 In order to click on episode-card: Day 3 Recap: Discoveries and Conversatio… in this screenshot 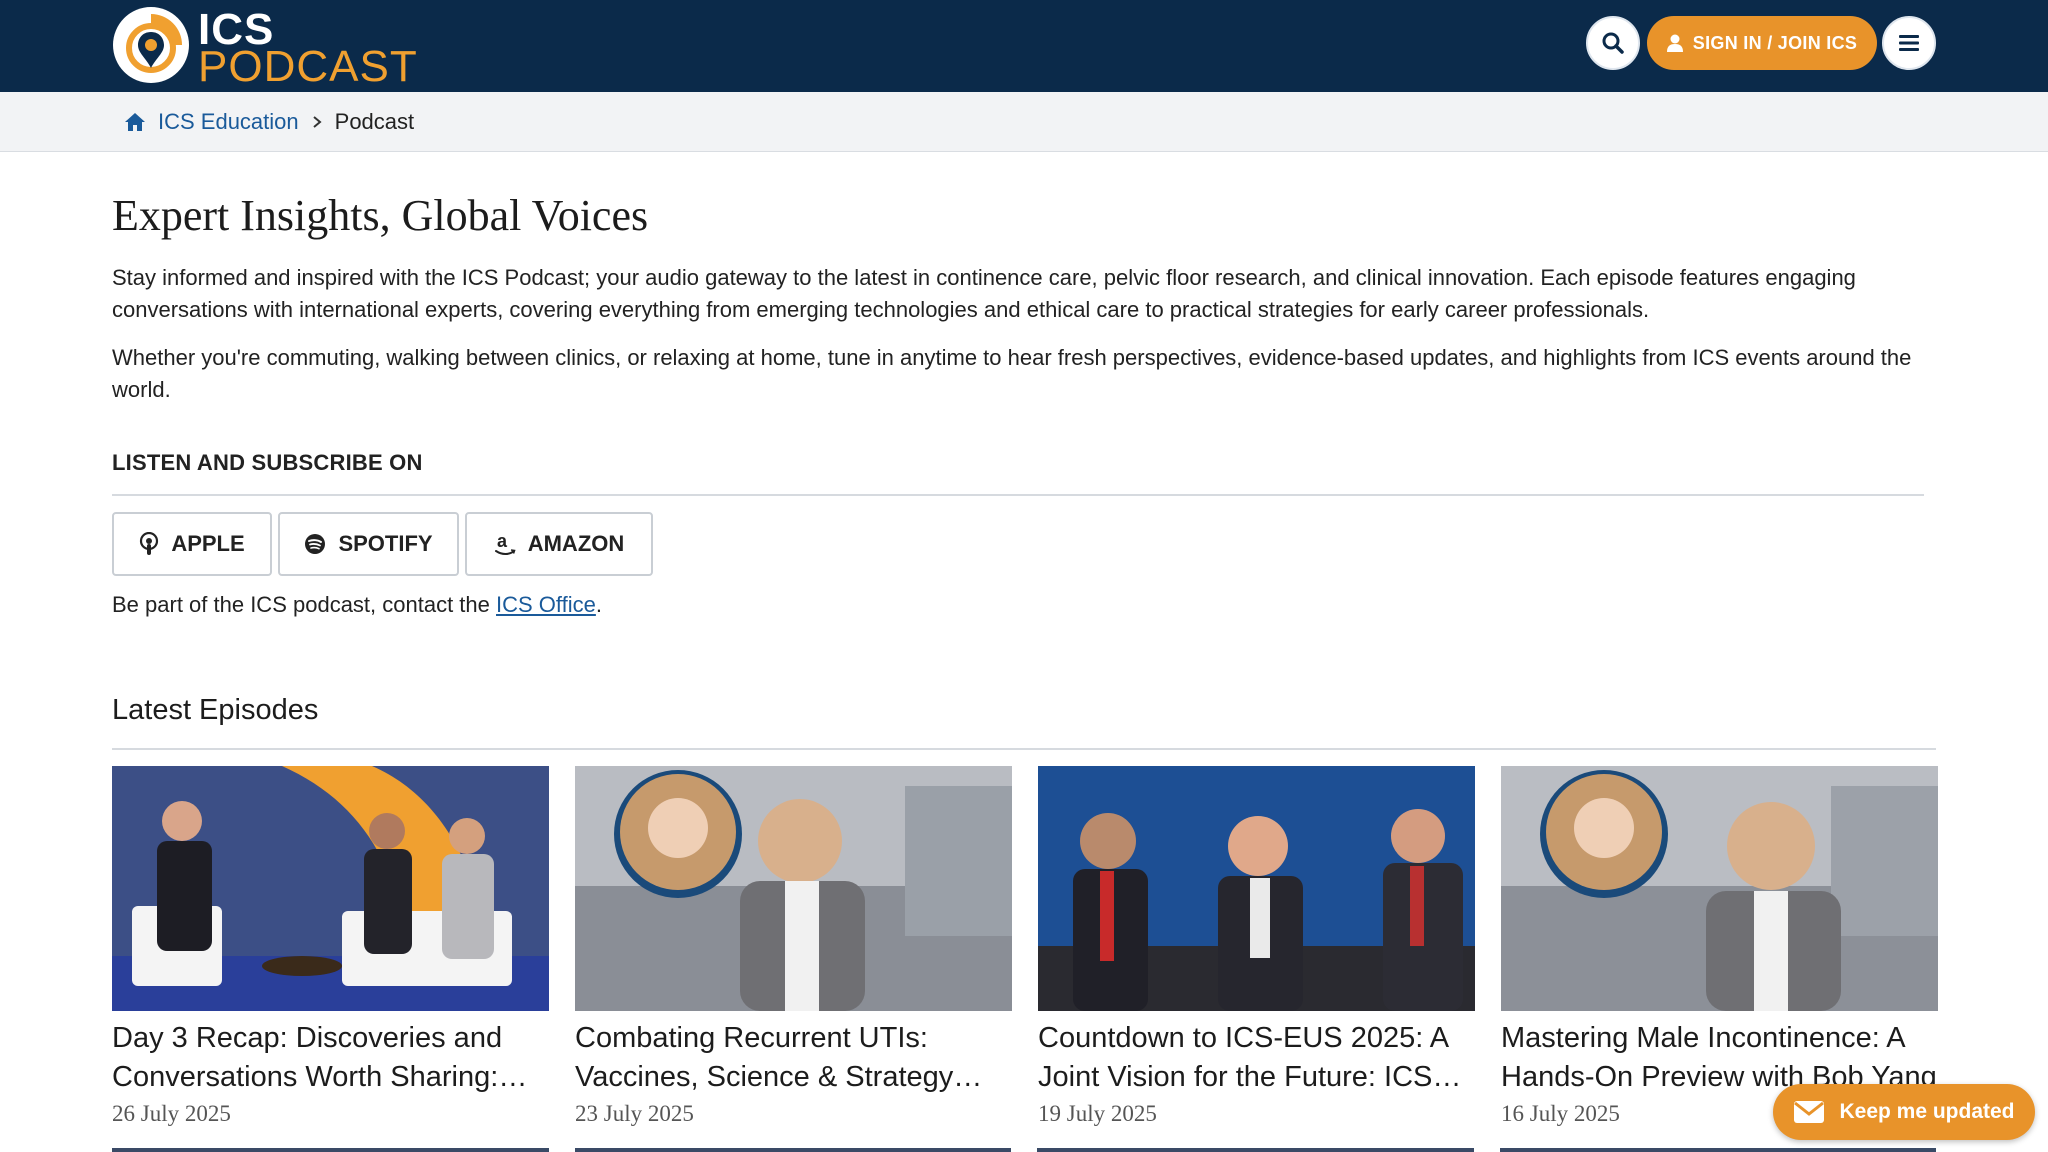, I will do `click(330, 946)`.